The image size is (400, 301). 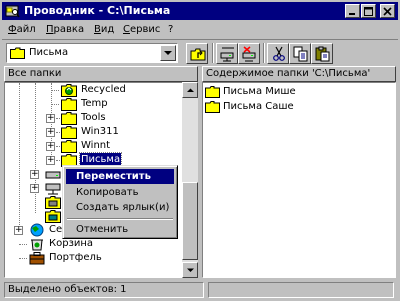 What do you see at coordinates (53, 202) in the screenshot?
I see `printer-icon` at bounding box center [53, 202].